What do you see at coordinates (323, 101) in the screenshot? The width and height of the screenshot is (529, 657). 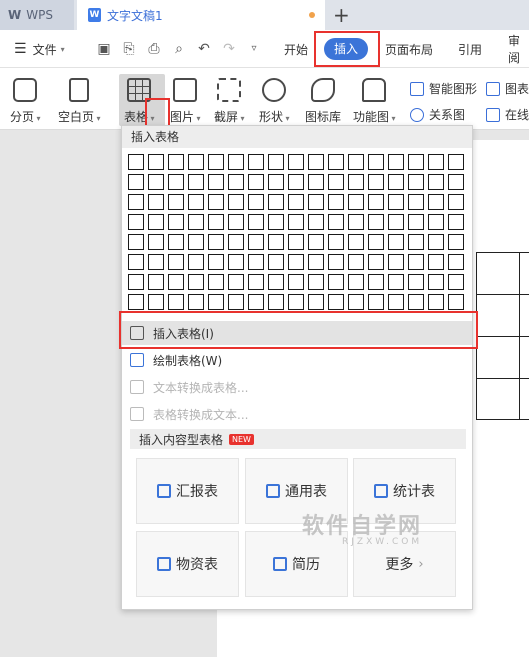 I see `icon-library-button: 图标库` at bounding box center [323, 101].